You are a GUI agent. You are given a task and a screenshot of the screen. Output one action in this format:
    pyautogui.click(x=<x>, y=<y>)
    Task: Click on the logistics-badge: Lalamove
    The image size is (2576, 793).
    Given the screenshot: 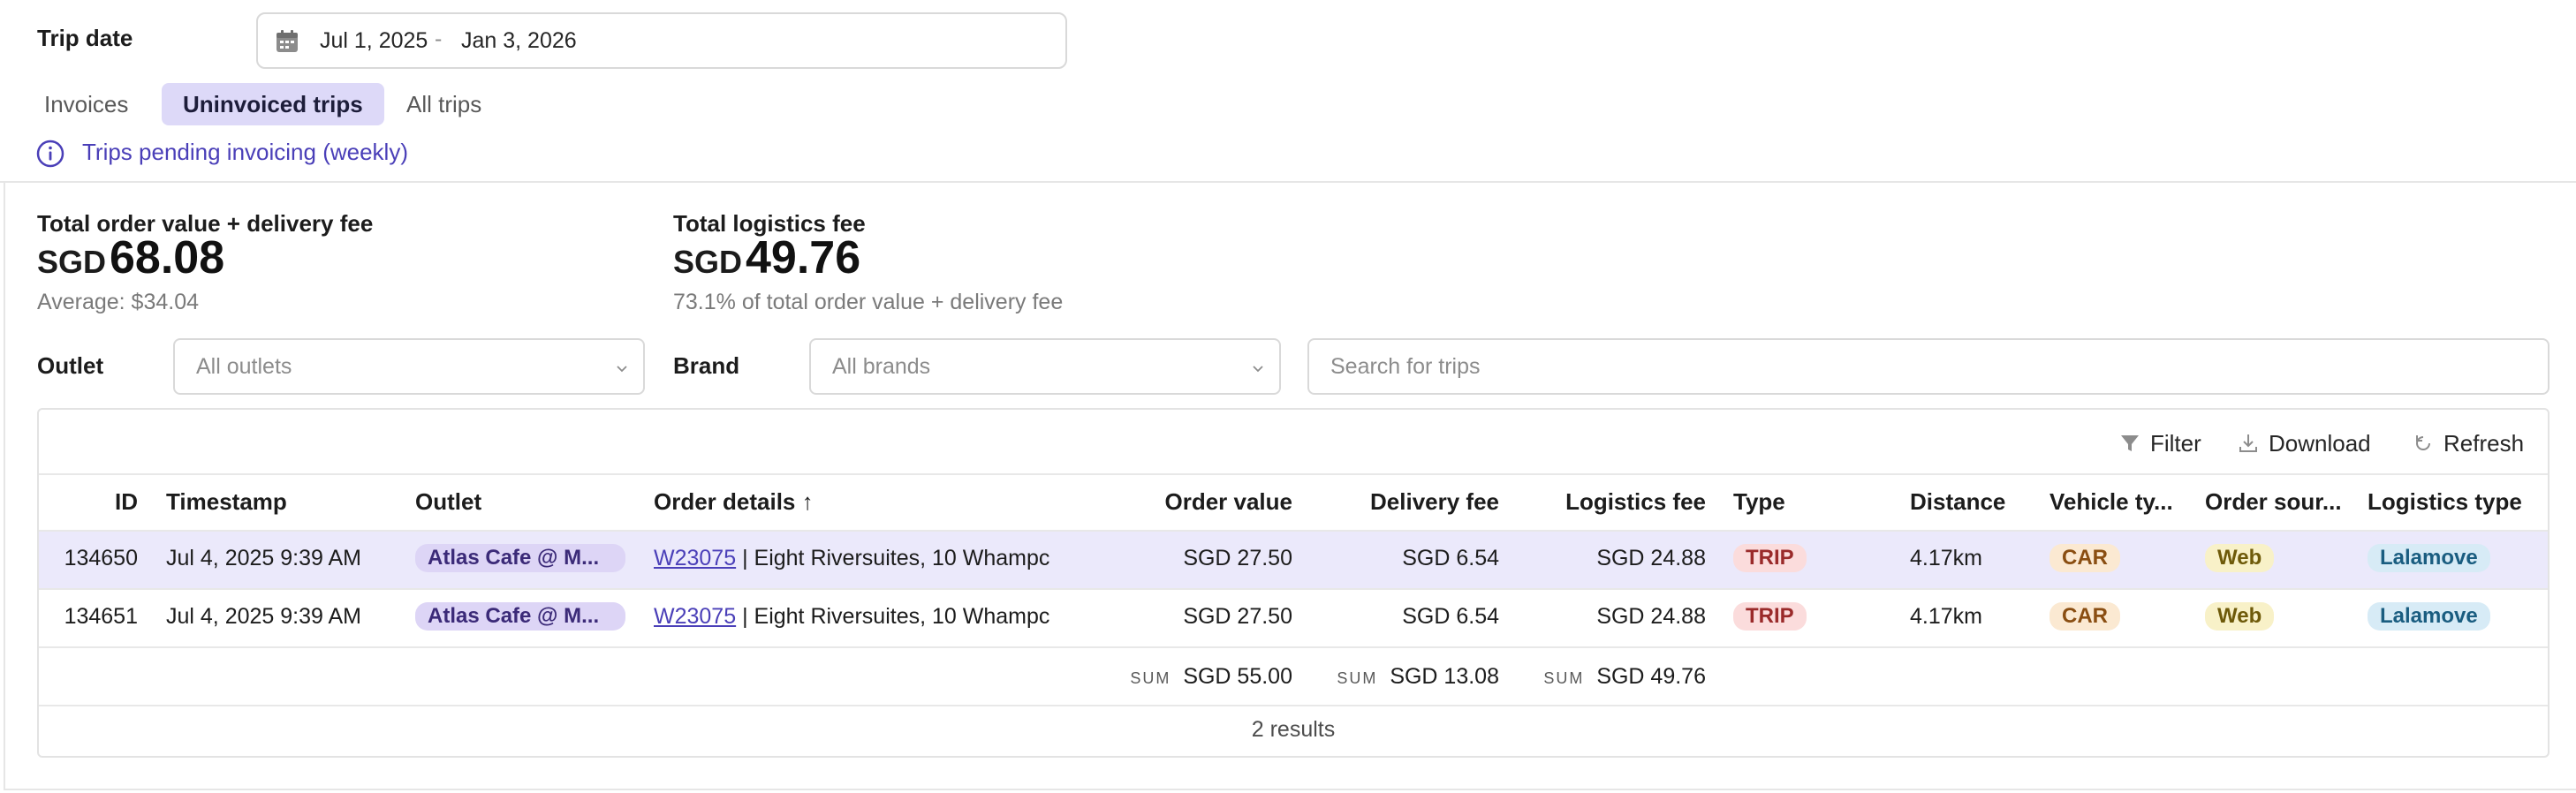 What is the action you would take?
    pyautogui.click(x=2429, y=558)
    